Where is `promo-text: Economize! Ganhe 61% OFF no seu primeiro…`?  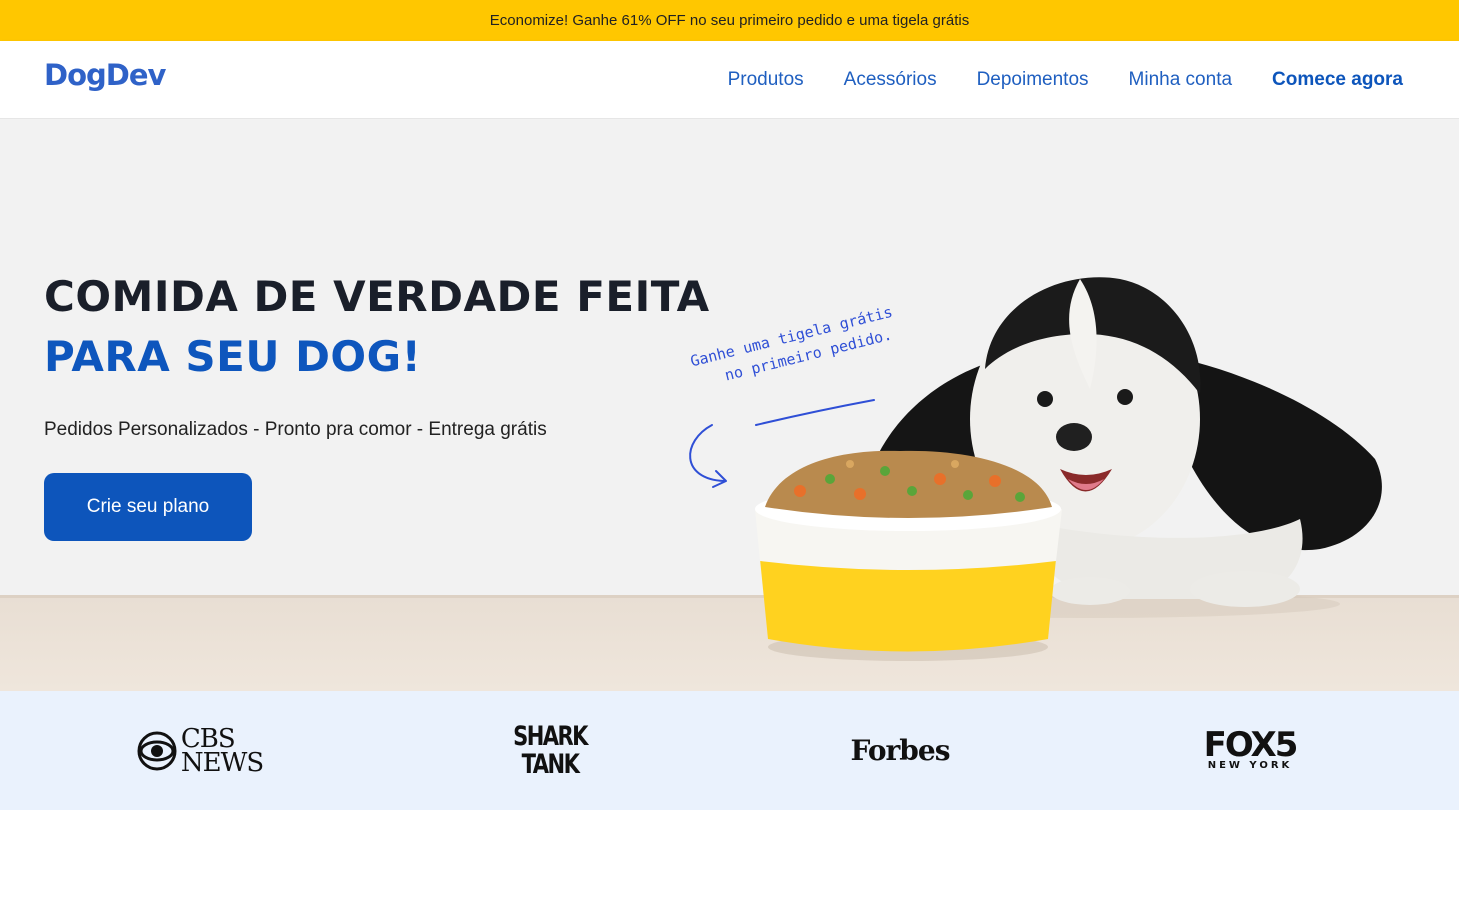 promo-text: Economize! Ganhe 61% OFF no seu primeiro… is located at coordinates (729, 20).